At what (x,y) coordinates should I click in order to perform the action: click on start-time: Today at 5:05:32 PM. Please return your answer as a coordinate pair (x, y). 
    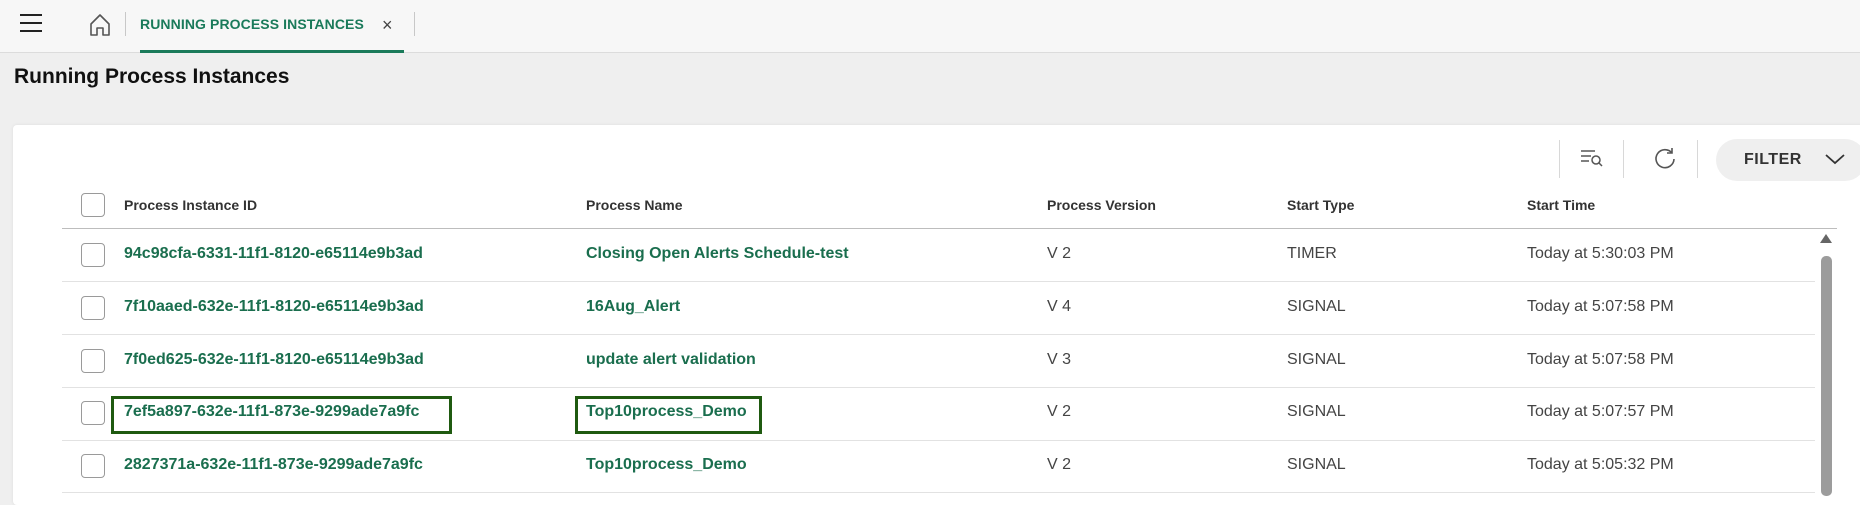
    Looking at the image, I should click on (1600, 464).